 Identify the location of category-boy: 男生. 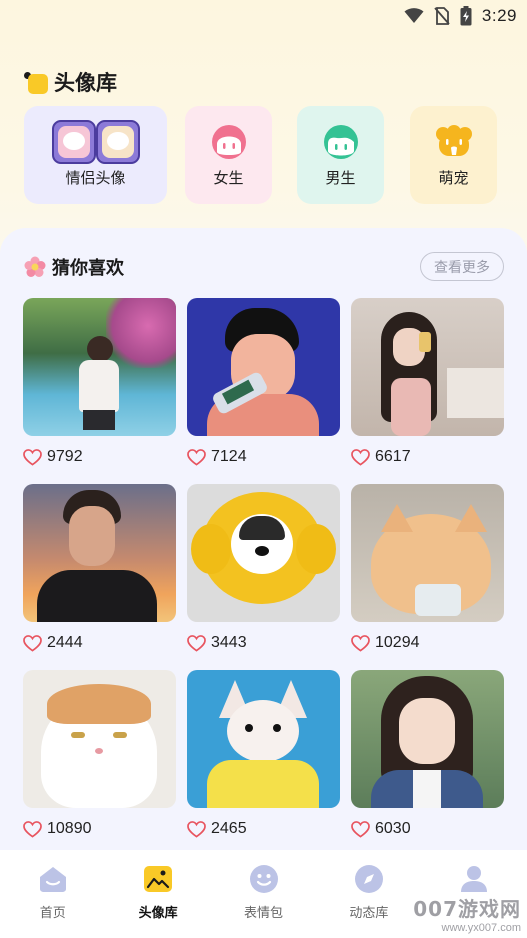
(340, 155).